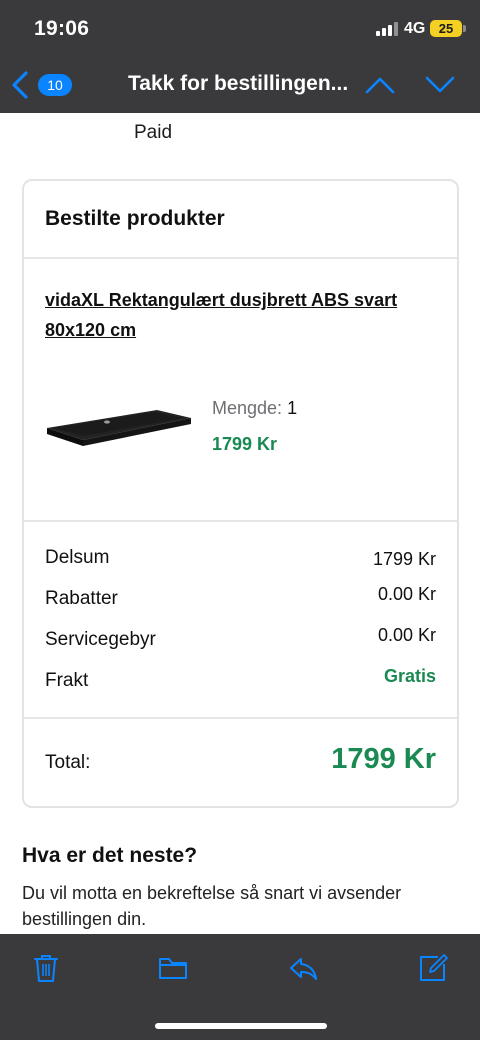 This screenshot has height=1040, width=480. I want to click on service-fee-value: 0.00 Kr, so click(406, 635).